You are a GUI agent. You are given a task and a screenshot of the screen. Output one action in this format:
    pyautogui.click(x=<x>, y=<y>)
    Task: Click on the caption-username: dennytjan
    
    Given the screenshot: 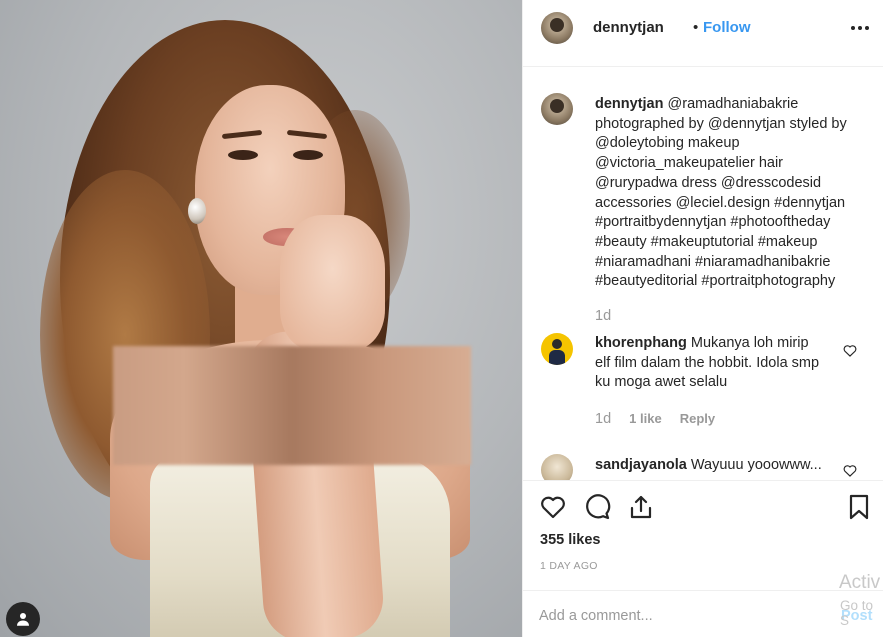 What is the action you would take?
    pyautogui.click(x=629, y=104)
    